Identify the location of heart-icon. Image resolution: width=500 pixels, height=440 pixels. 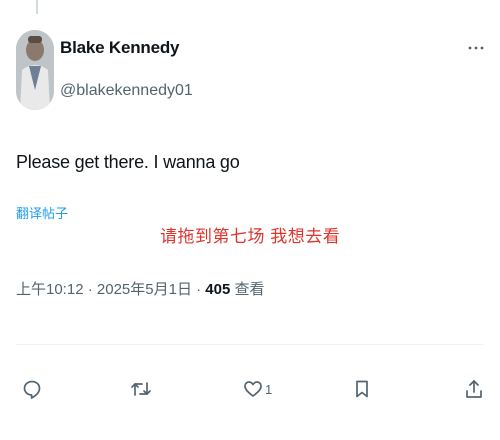
(253, 389).